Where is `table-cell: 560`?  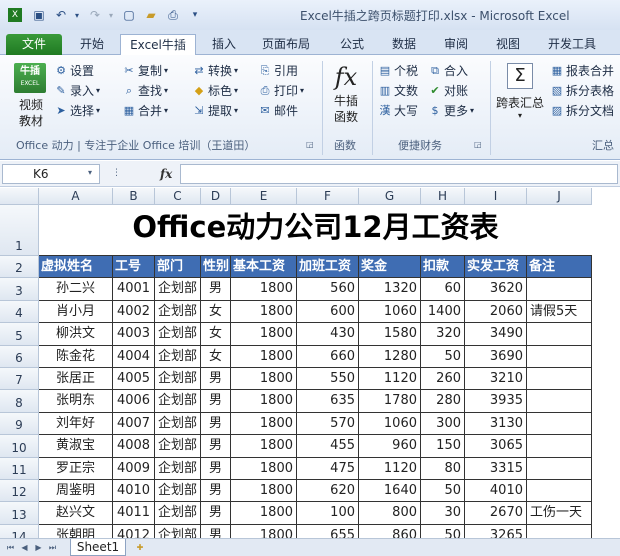
table-cell: 560 is located at coordinates (328, 289).